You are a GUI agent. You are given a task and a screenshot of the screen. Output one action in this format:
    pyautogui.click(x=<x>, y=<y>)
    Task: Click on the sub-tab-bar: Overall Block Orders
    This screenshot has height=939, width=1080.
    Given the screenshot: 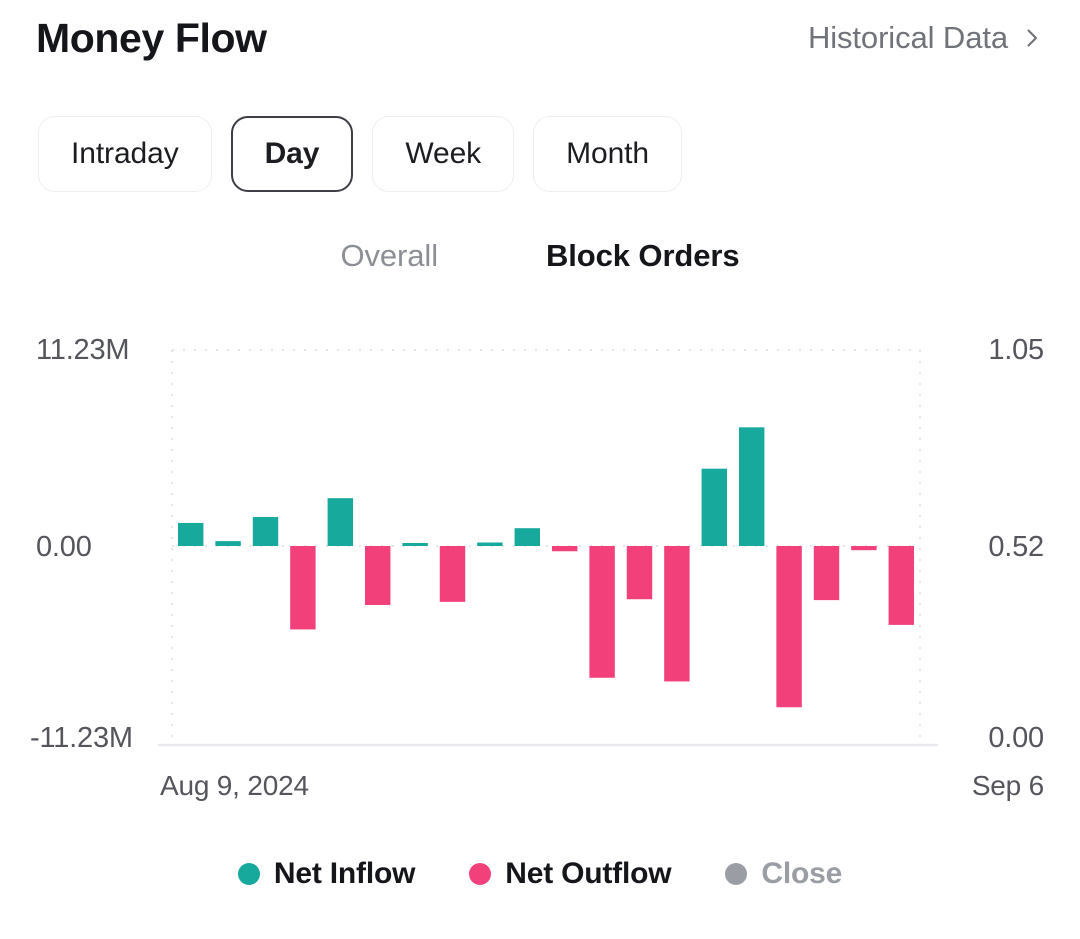 What is the action you would take?
    pyautogui.click(x=540, y=256)
    